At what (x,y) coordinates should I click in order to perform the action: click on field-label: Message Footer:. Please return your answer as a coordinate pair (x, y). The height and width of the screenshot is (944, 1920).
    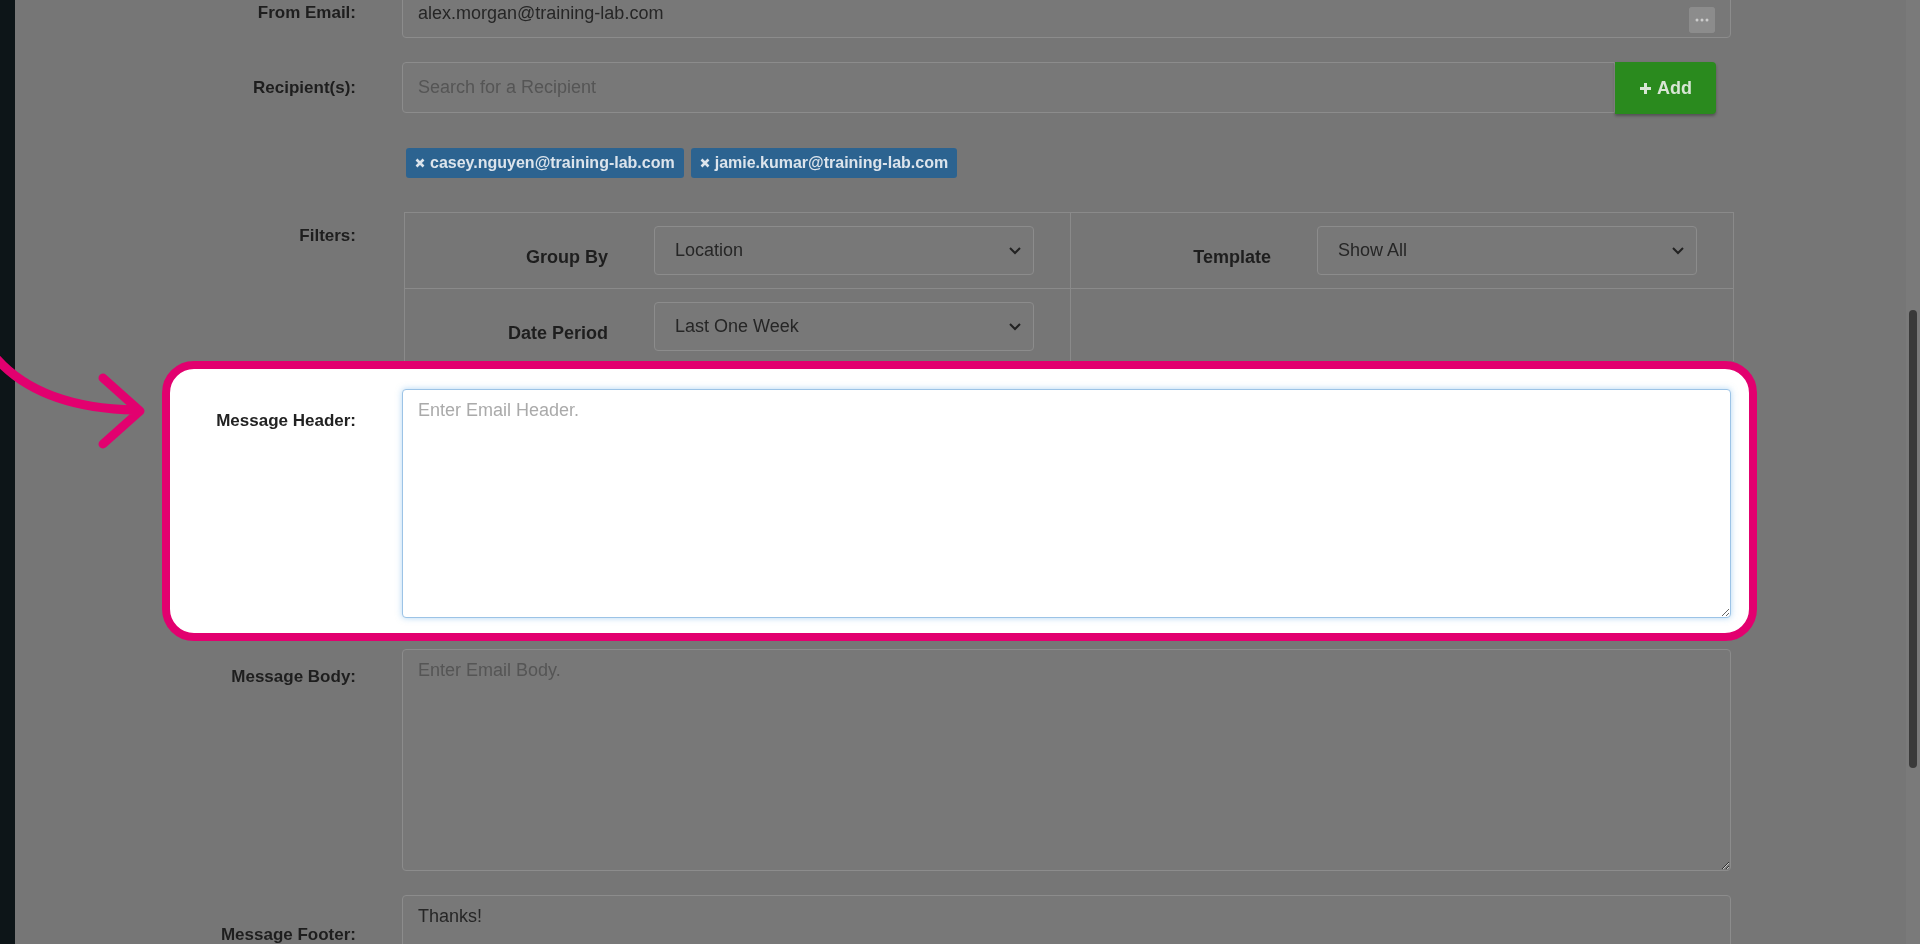
    Looking at the image, I should click on (287, 934).